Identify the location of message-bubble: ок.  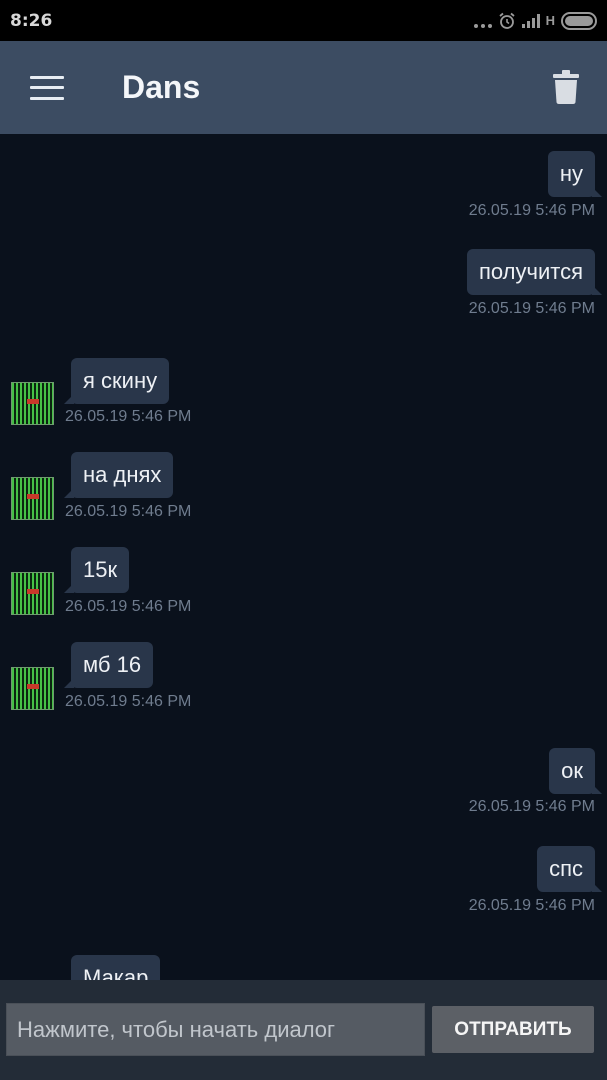
(575, 771).